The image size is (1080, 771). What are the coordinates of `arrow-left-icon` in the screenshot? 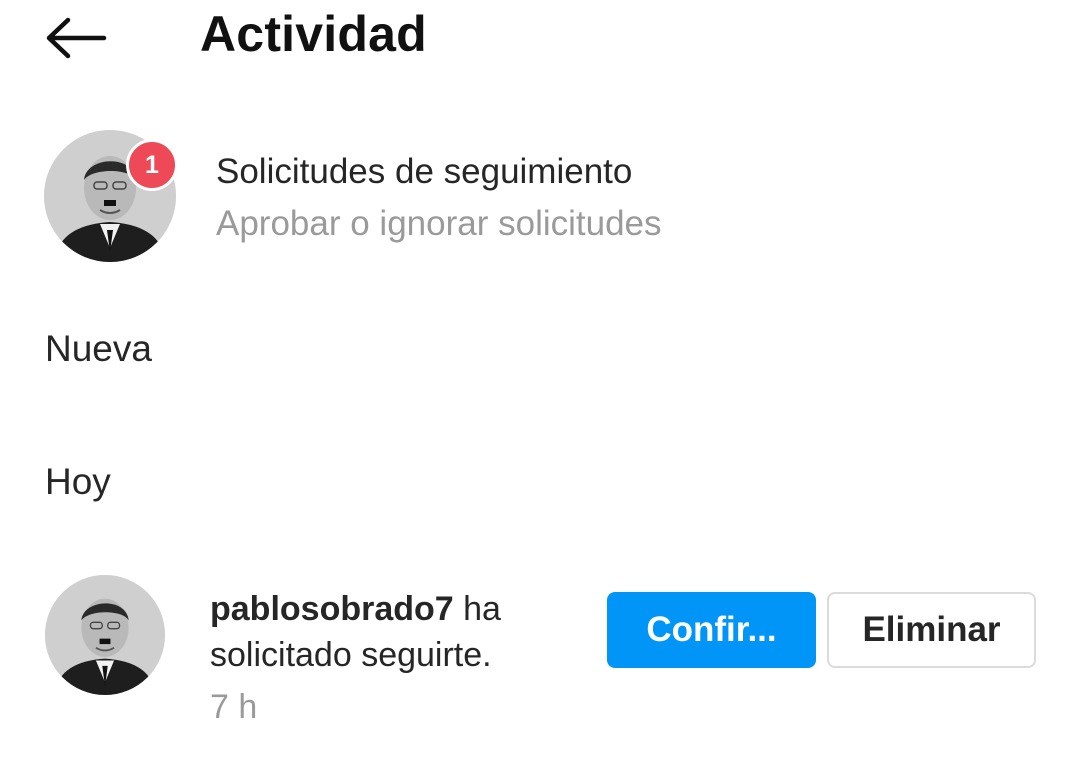 It's located at (76, 38).